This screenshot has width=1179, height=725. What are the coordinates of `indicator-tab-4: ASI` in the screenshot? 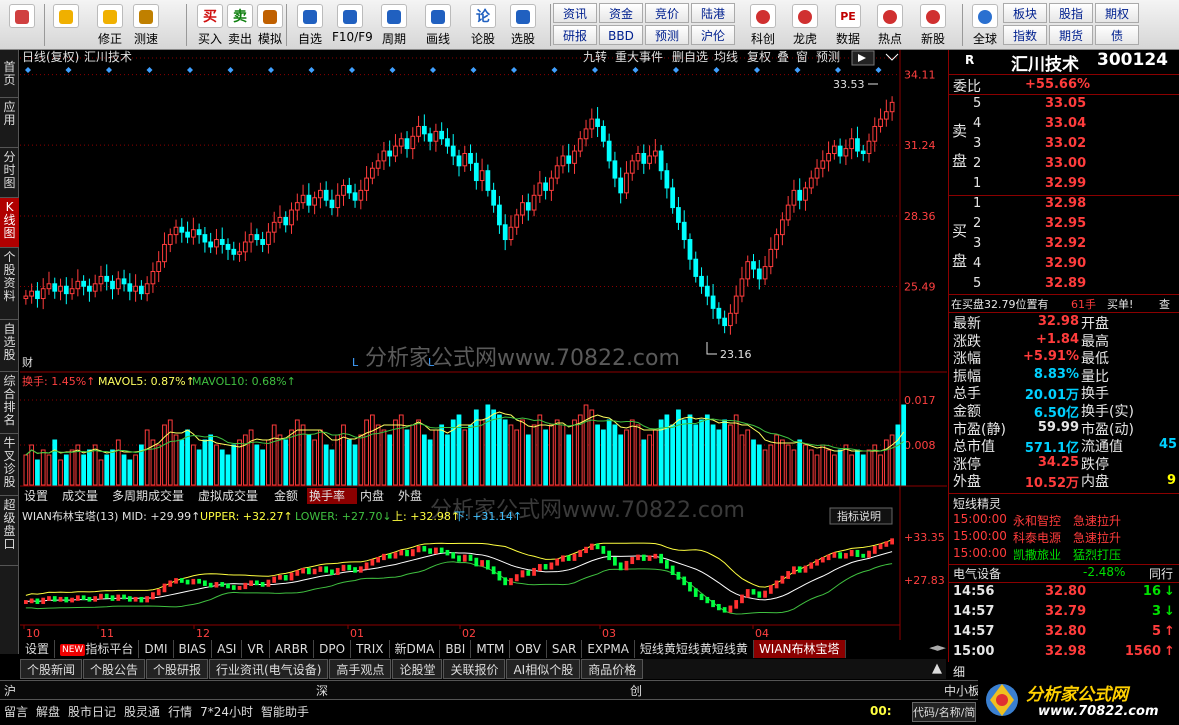 It's located at (227, 649).